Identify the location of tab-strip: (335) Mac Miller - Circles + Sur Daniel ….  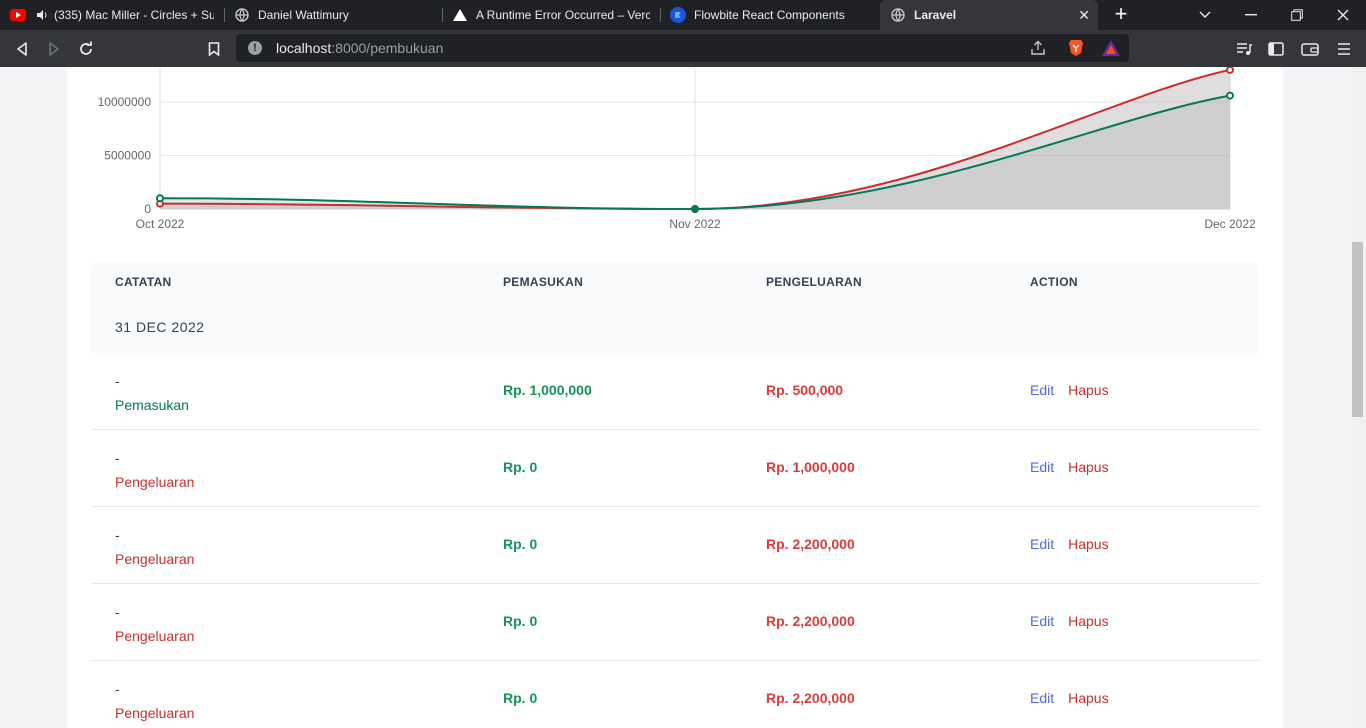
(683, 15).